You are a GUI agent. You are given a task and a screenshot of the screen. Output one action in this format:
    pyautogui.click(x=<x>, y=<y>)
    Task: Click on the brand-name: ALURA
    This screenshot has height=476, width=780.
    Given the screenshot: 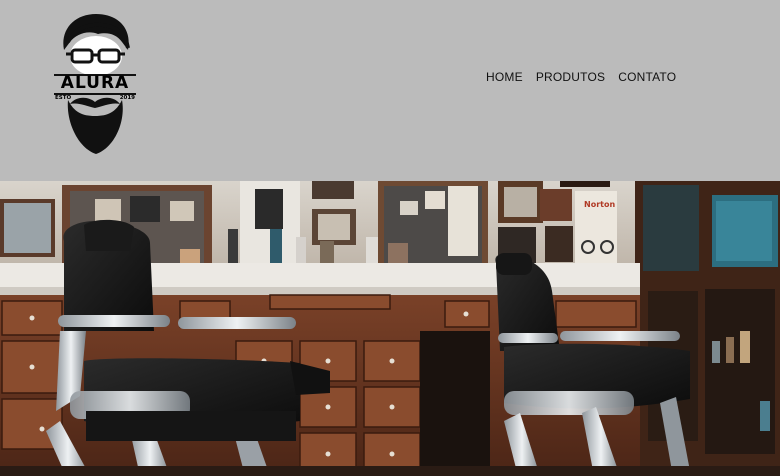 What is the action you would take?
    pyautogui.click(x=95, y=83)
    